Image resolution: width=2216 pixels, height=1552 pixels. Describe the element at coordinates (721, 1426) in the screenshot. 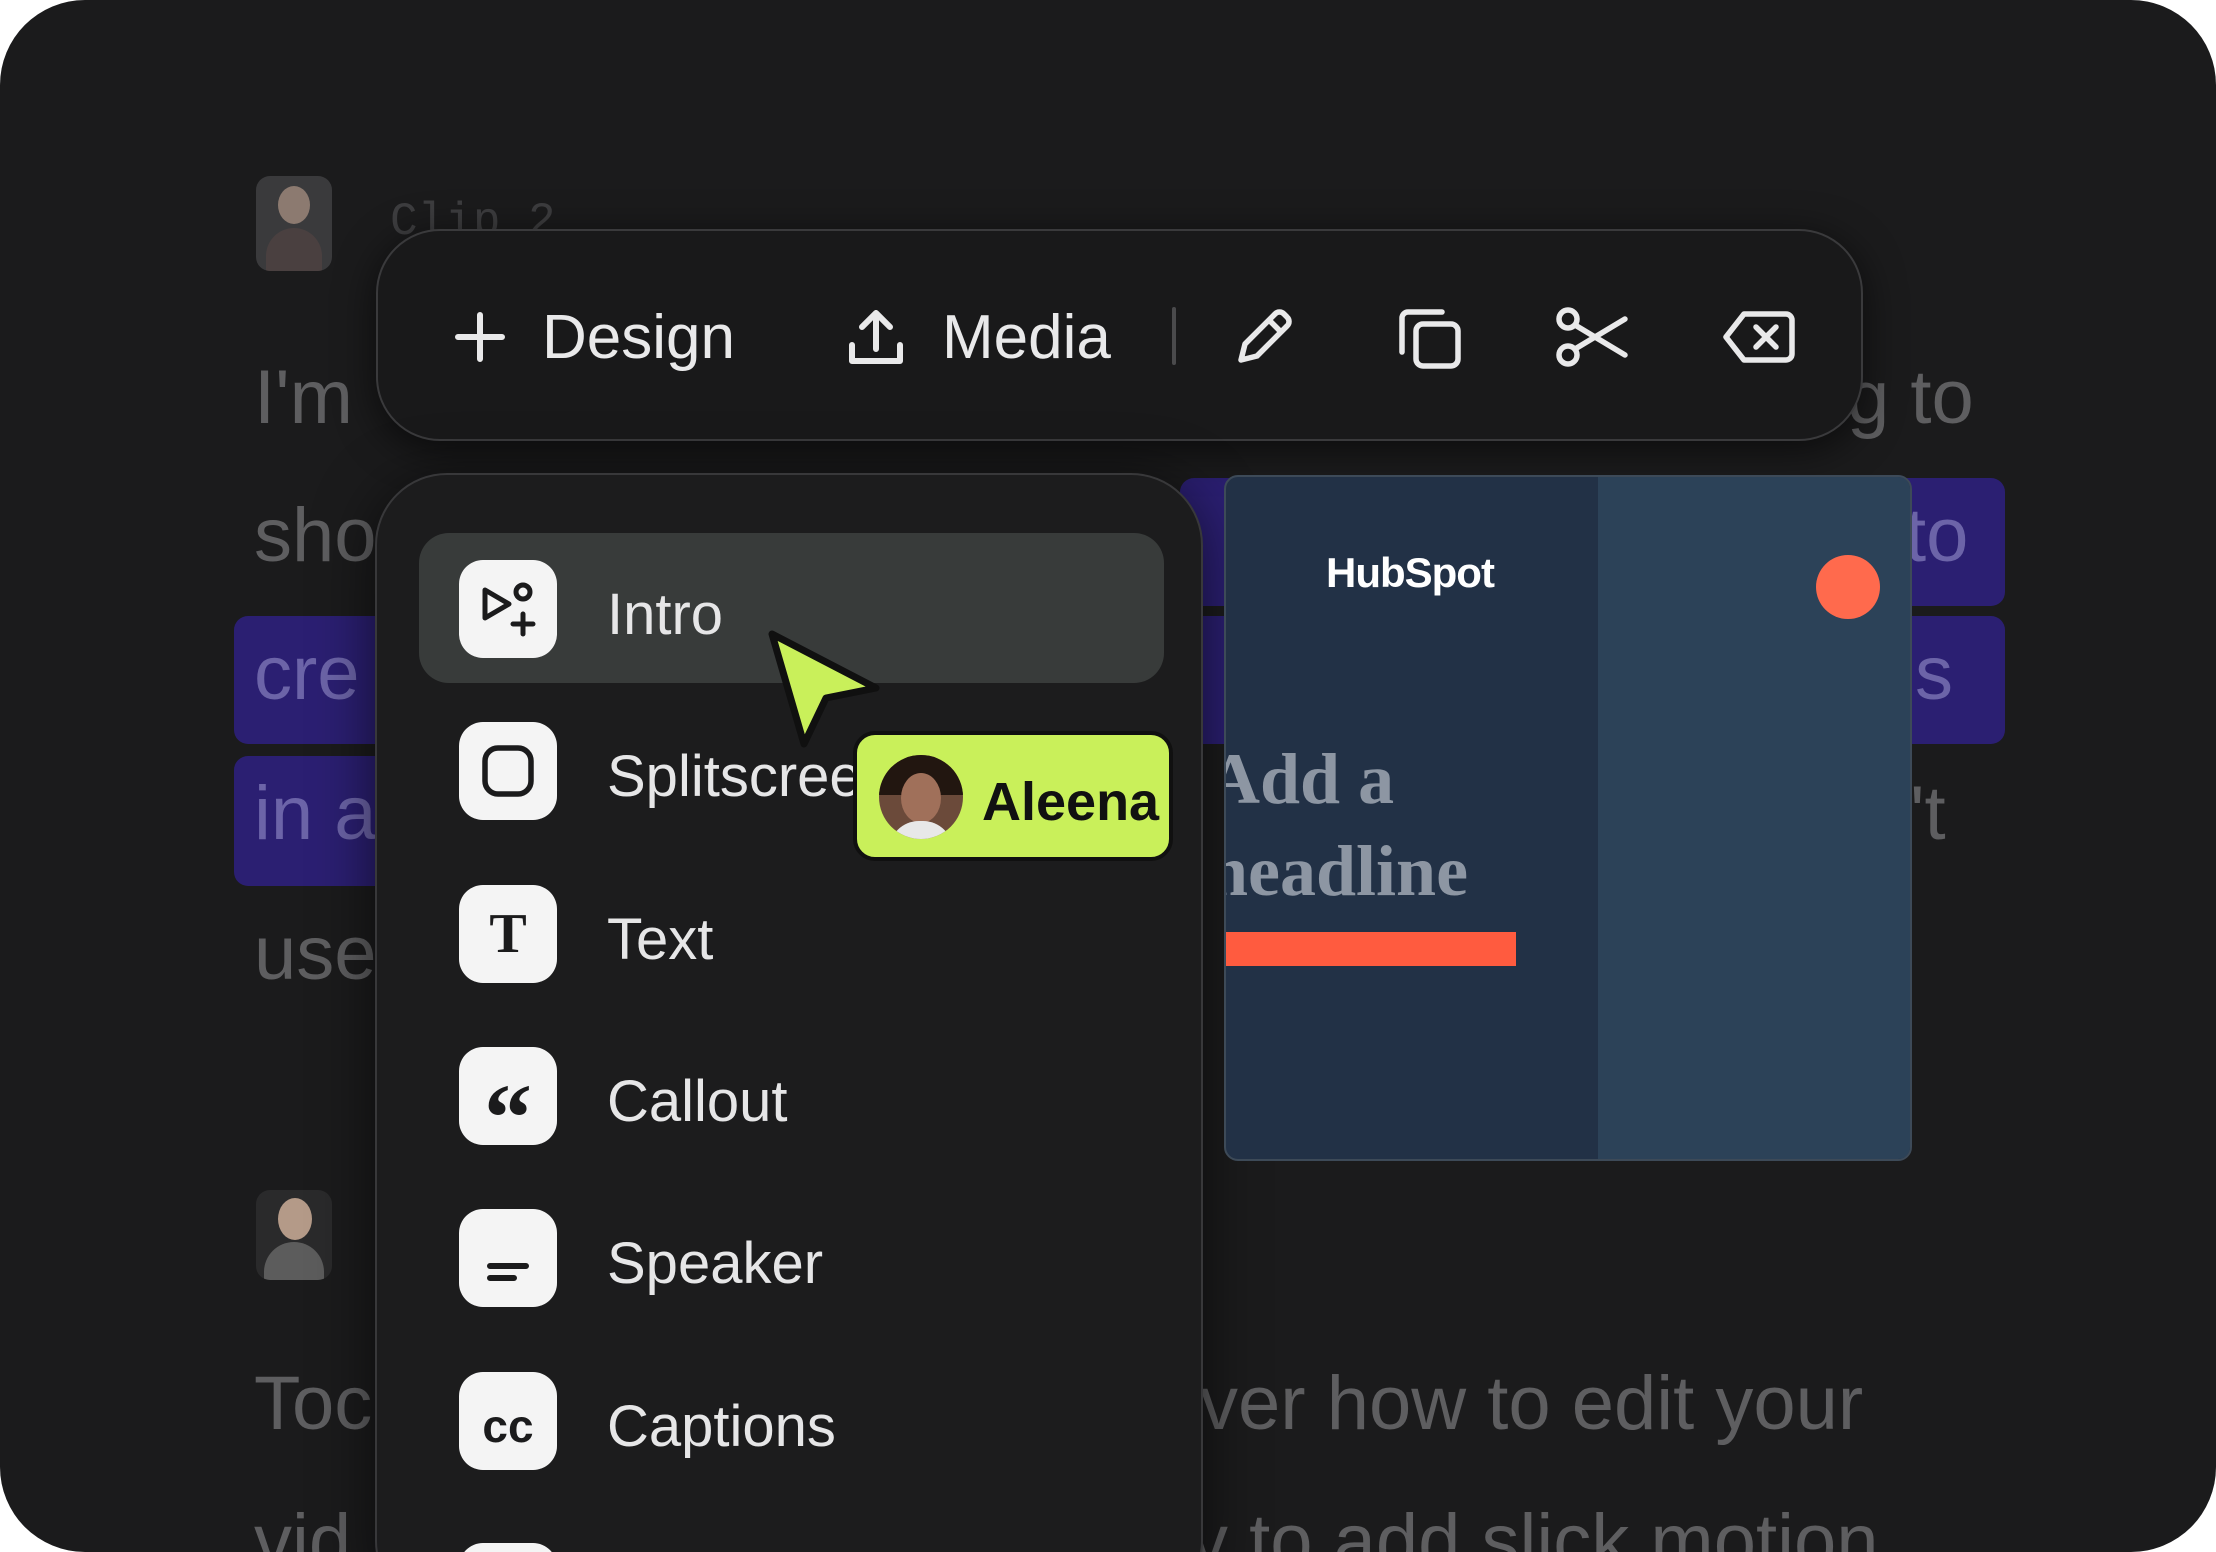

I see `menu-item-label: Captions` at that location.